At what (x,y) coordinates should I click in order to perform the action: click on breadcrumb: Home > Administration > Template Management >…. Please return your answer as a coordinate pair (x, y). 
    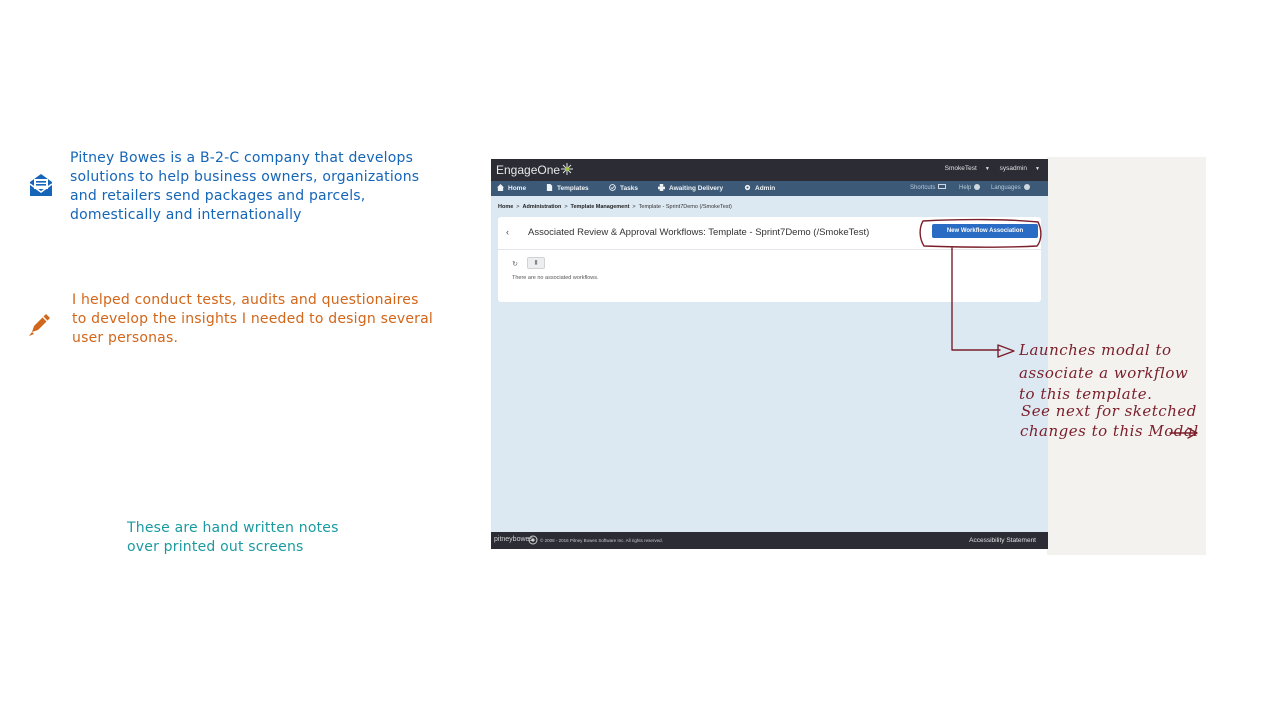
    Looking at the image, I should click on (615, 207).